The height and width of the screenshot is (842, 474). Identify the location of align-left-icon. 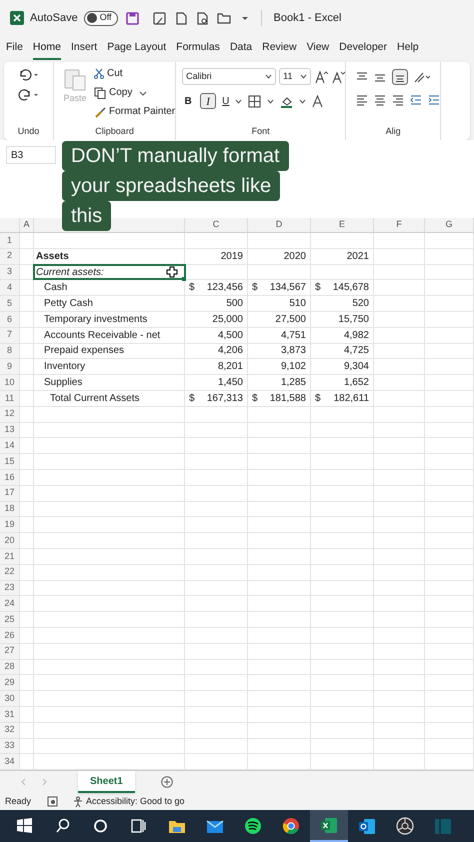
(362, 100).